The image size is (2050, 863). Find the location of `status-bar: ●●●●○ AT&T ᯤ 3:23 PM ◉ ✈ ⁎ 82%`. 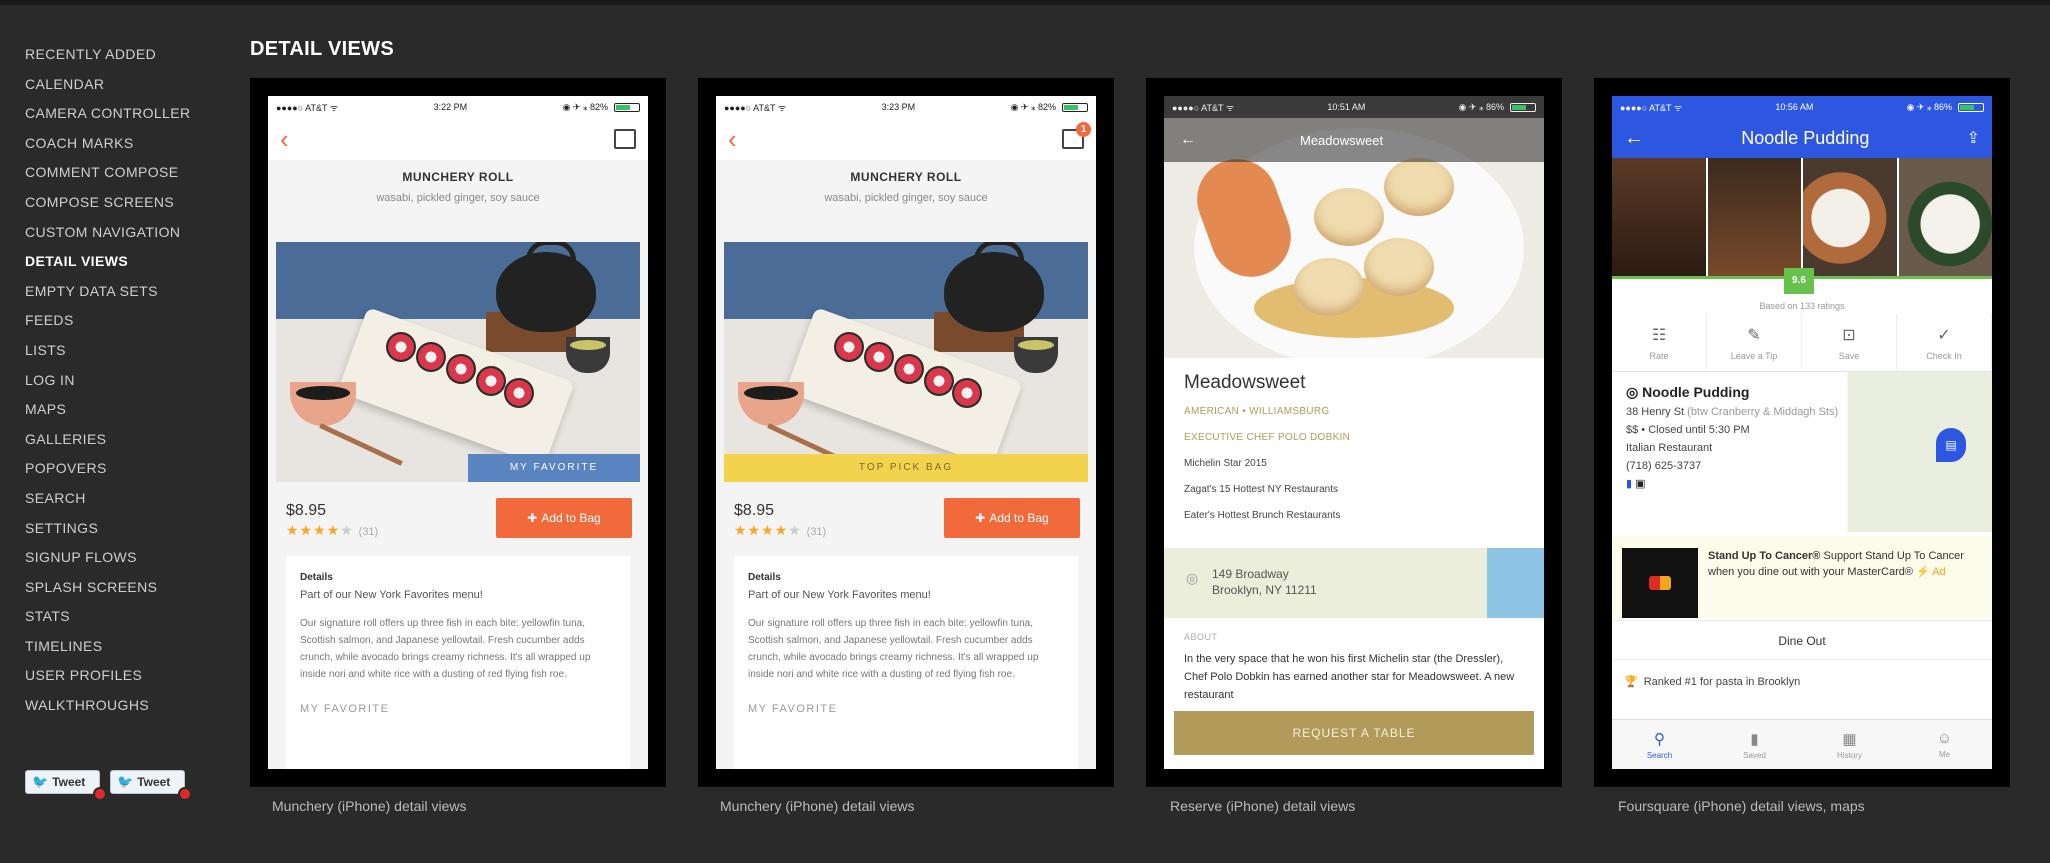

status-bar: ●●●●○ AT&T ᯤ 3:23 PM ◉ ✈ ⁎ 82% is located at coordinates (906, 107).